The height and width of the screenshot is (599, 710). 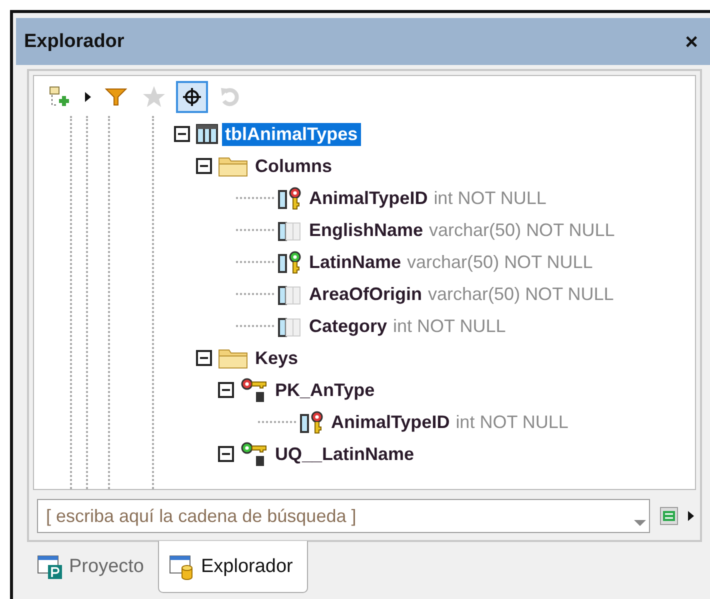 What do you see at coordinates (74, 41) in the screenshot?
I see `window-title: Explorador` at bounding box center [74, 41].